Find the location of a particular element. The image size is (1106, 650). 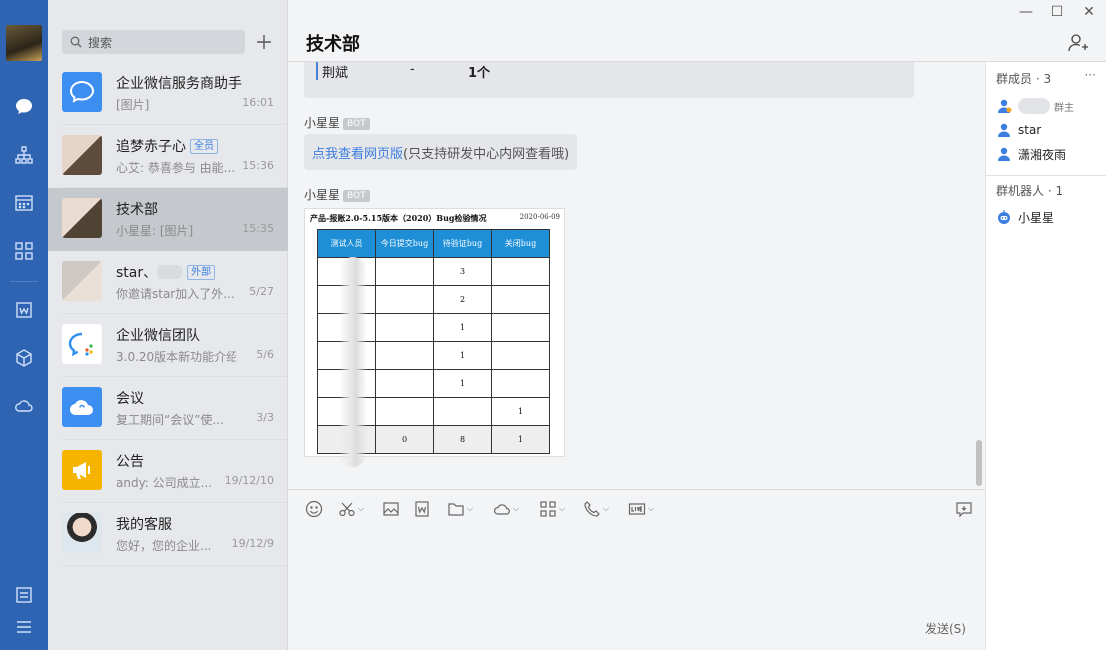

owner-label: 群主 is located at coordinates (1064, 108).